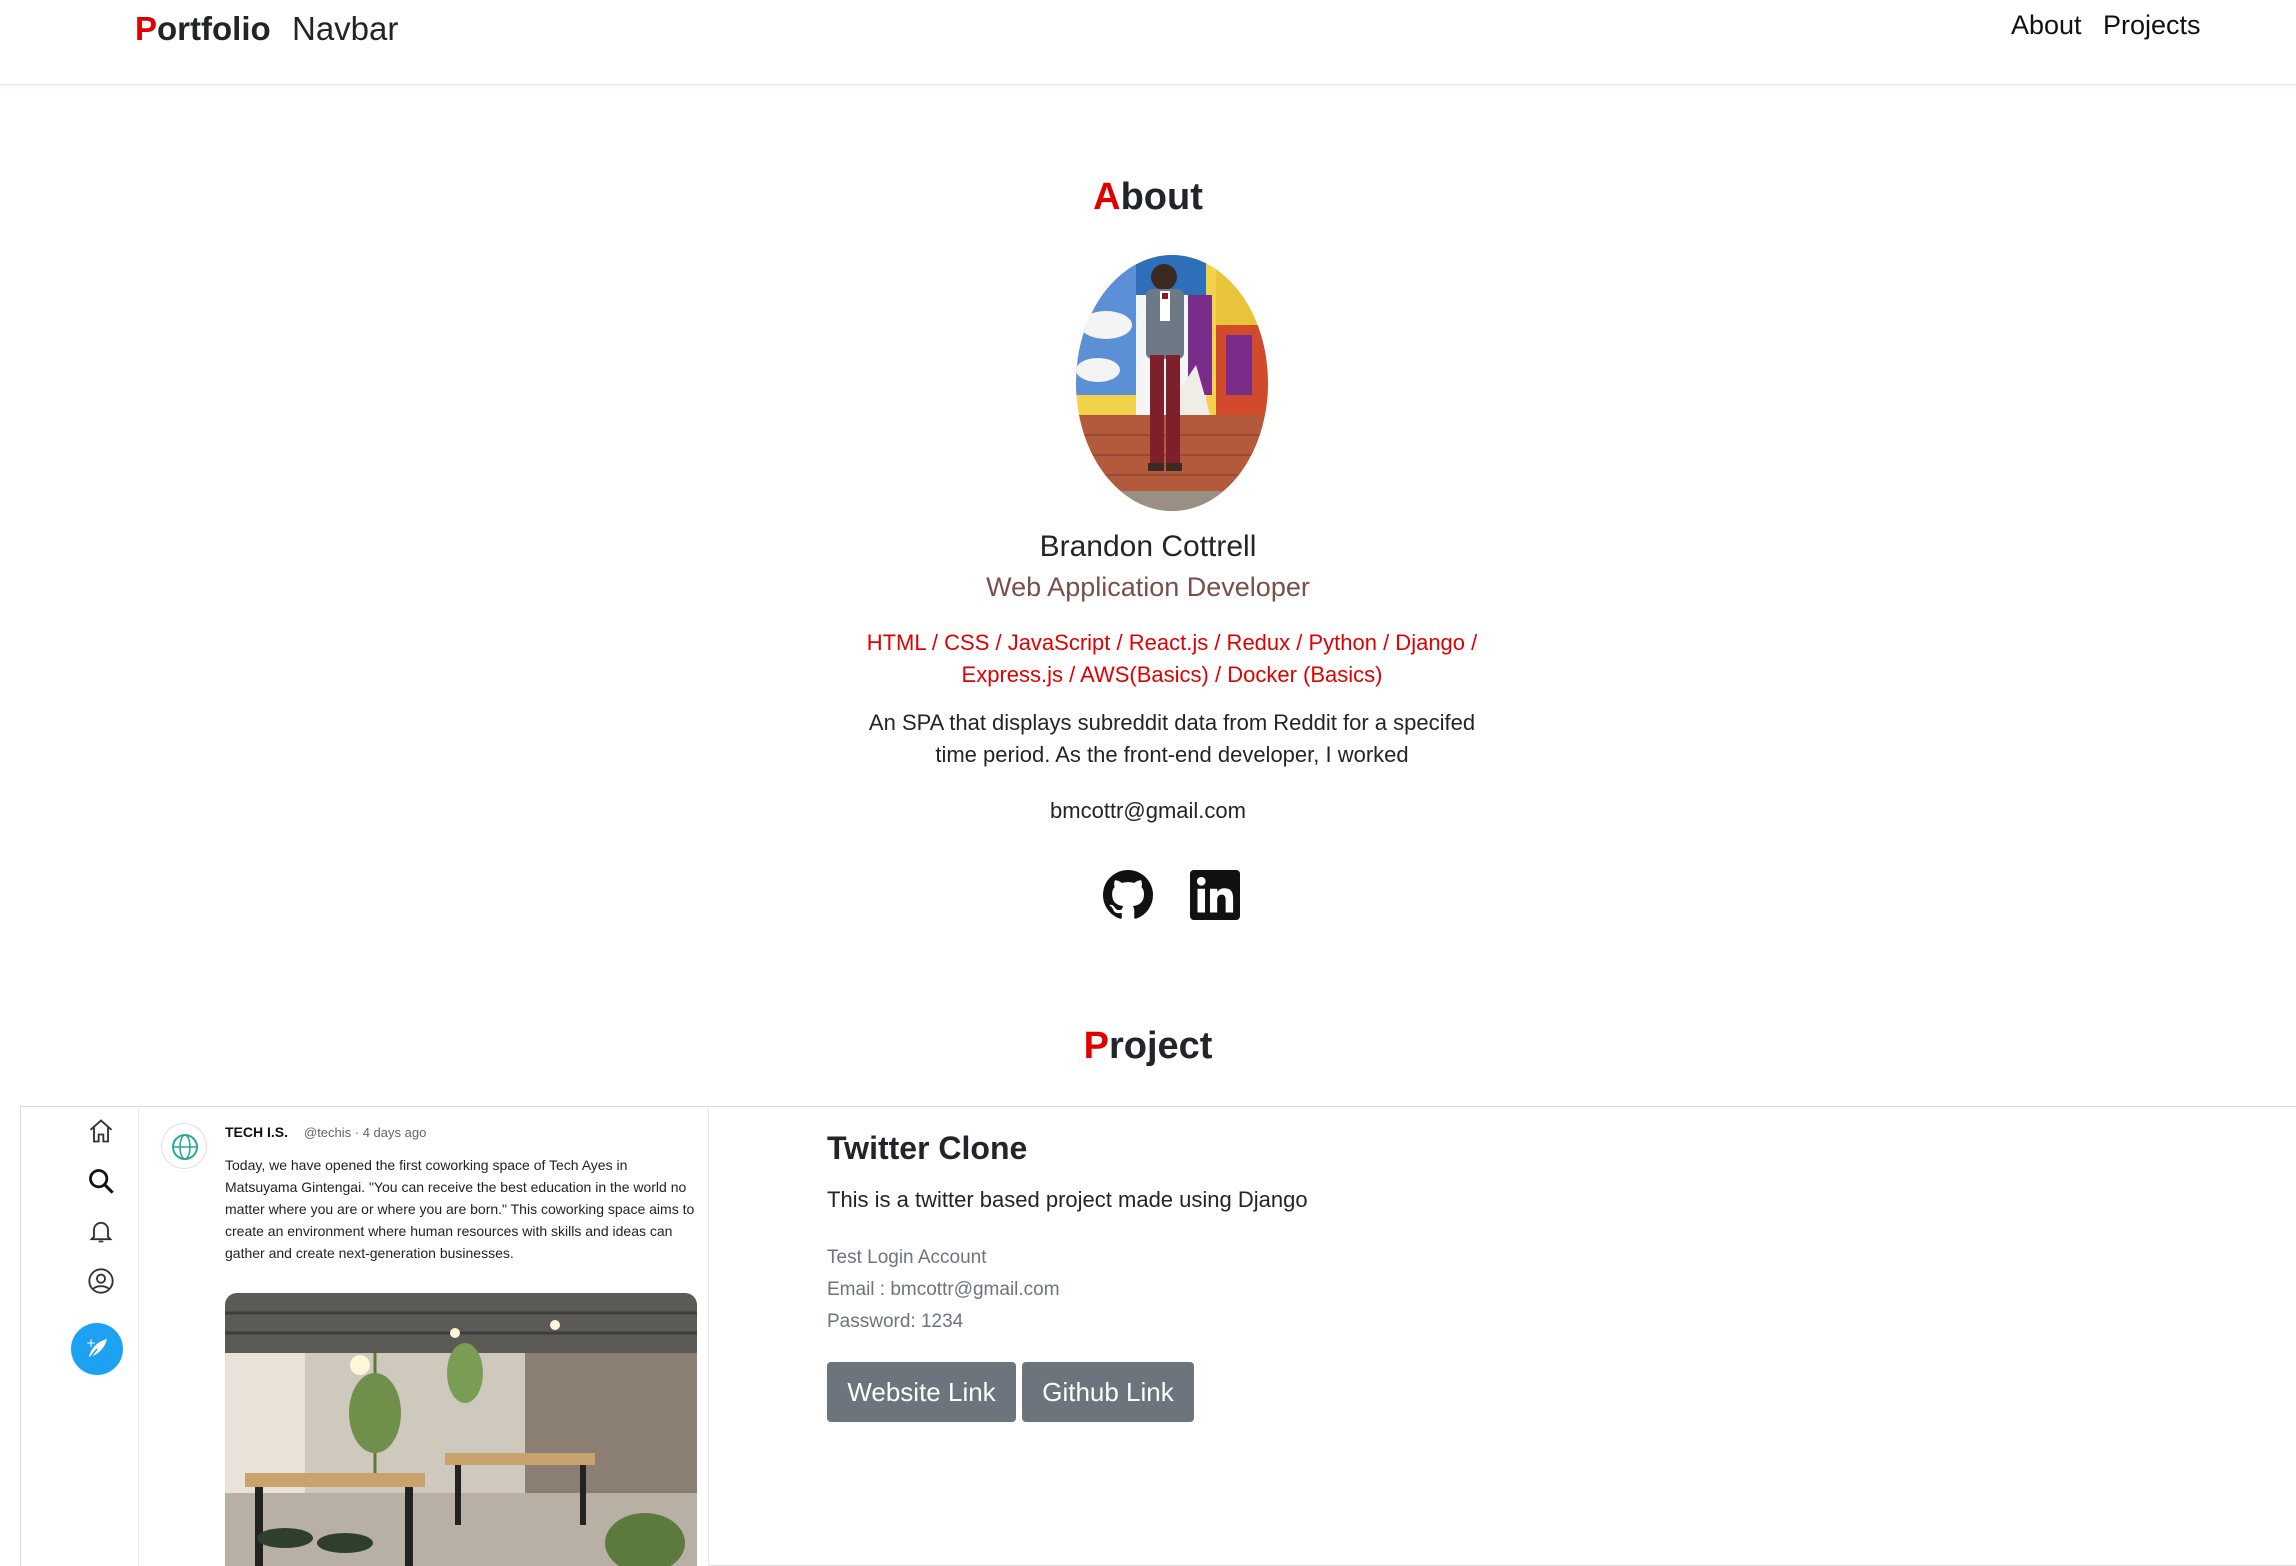 The image size is (2296, 1566). What do you see at coordinates (2152, 25) in the screenshot?
I see `nav-link-projects: Projects` at bounding box center [2152, 25].